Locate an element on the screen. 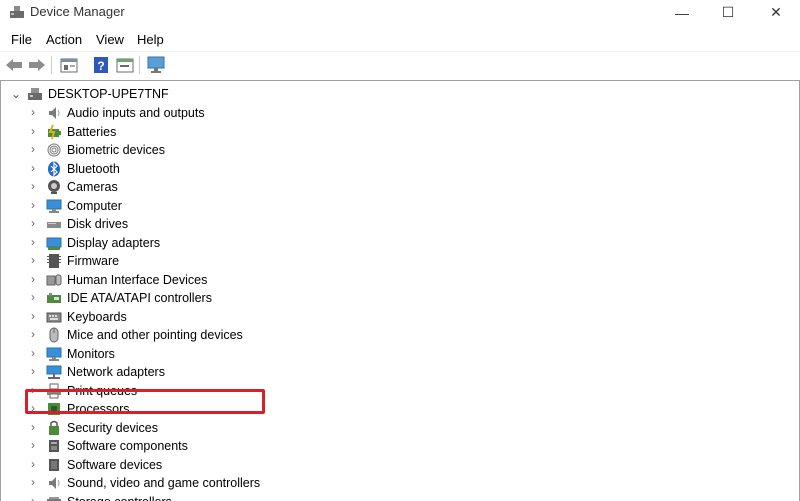 The height and width of the screenshot is (501, 800). properties-button is located at coordinates (69, 65).